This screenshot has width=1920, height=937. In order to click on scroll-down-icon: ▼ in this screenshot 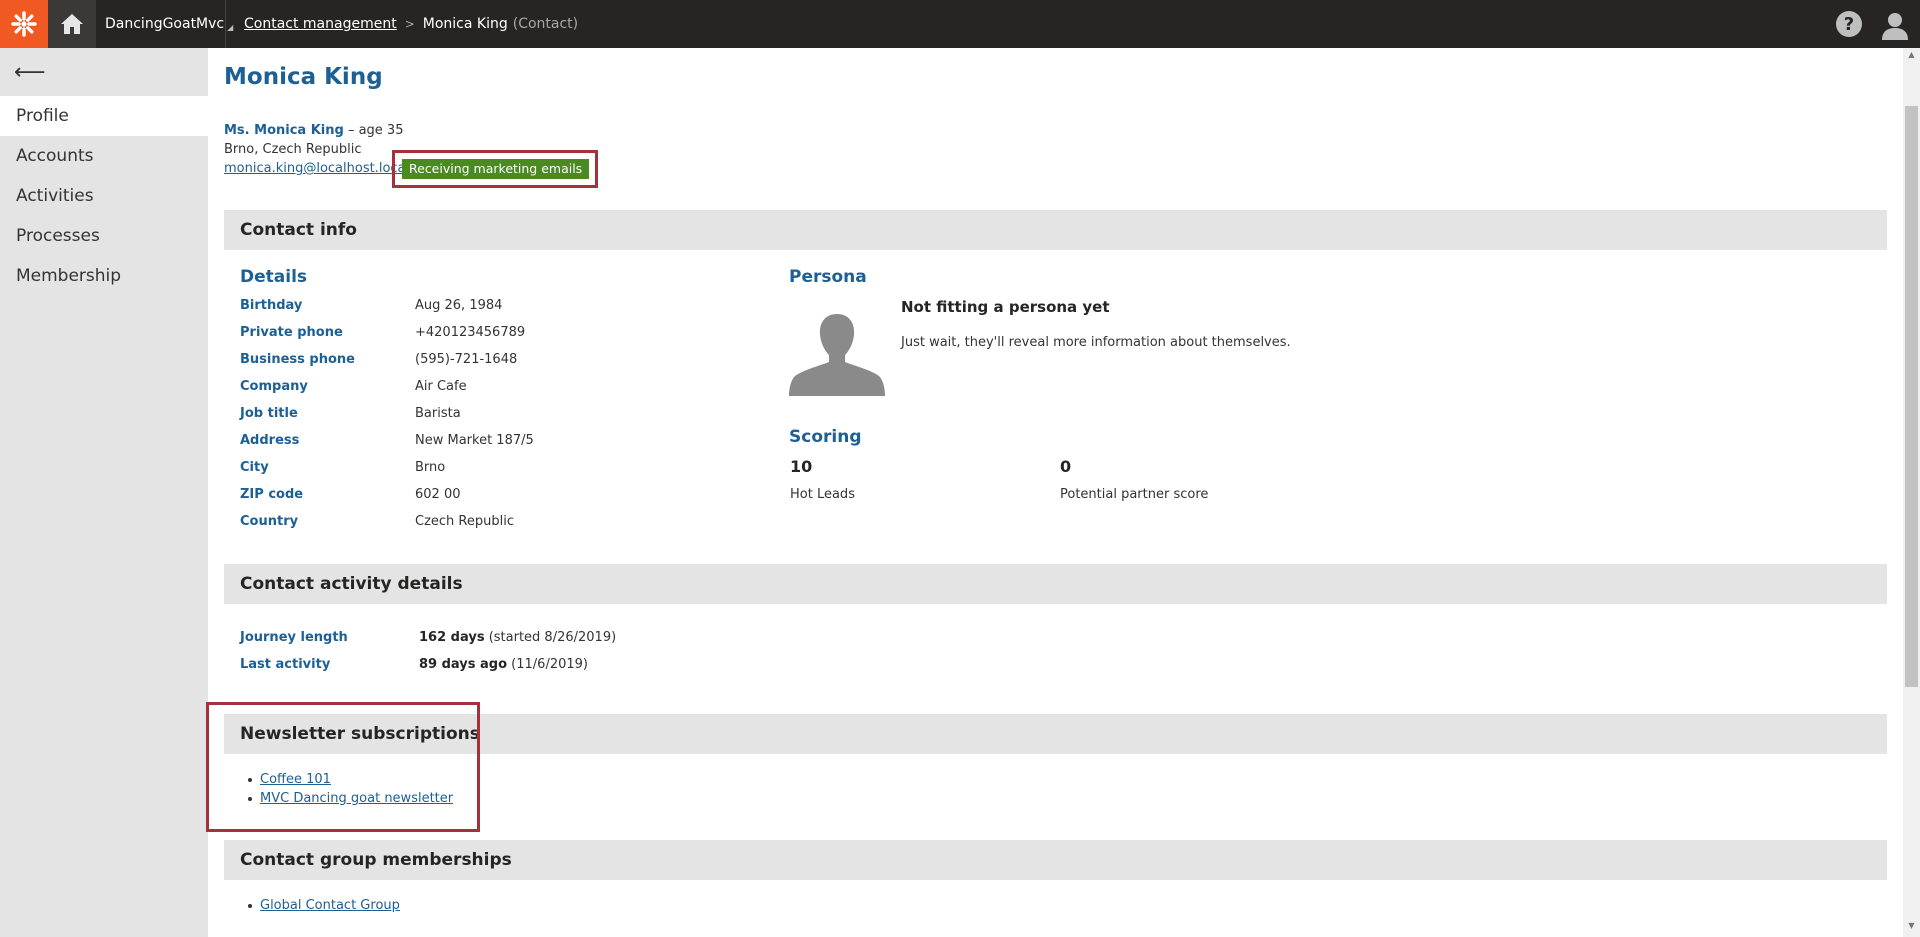, I will do `click(1911, 928)`.